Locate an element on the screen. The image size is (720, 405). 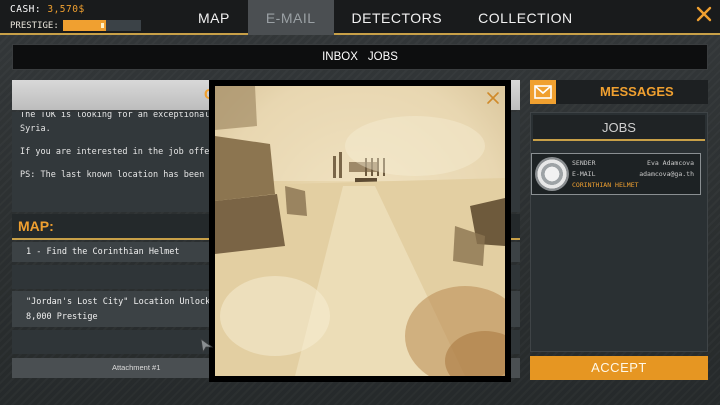
tab-detectors: DETECTORS is located at coordinates (397, 17).